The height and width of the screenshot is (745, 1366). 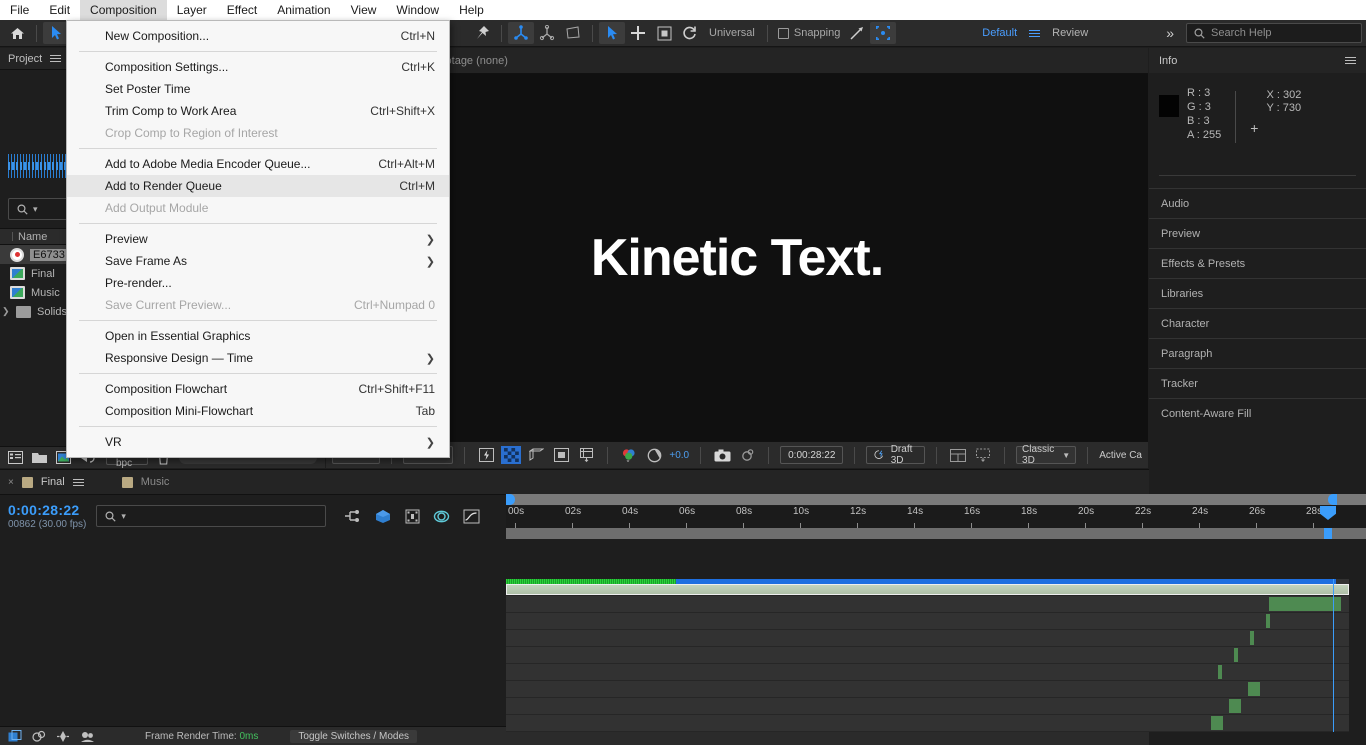 I want to click on timeline-zoom-bar, so click(x=936, y=533).